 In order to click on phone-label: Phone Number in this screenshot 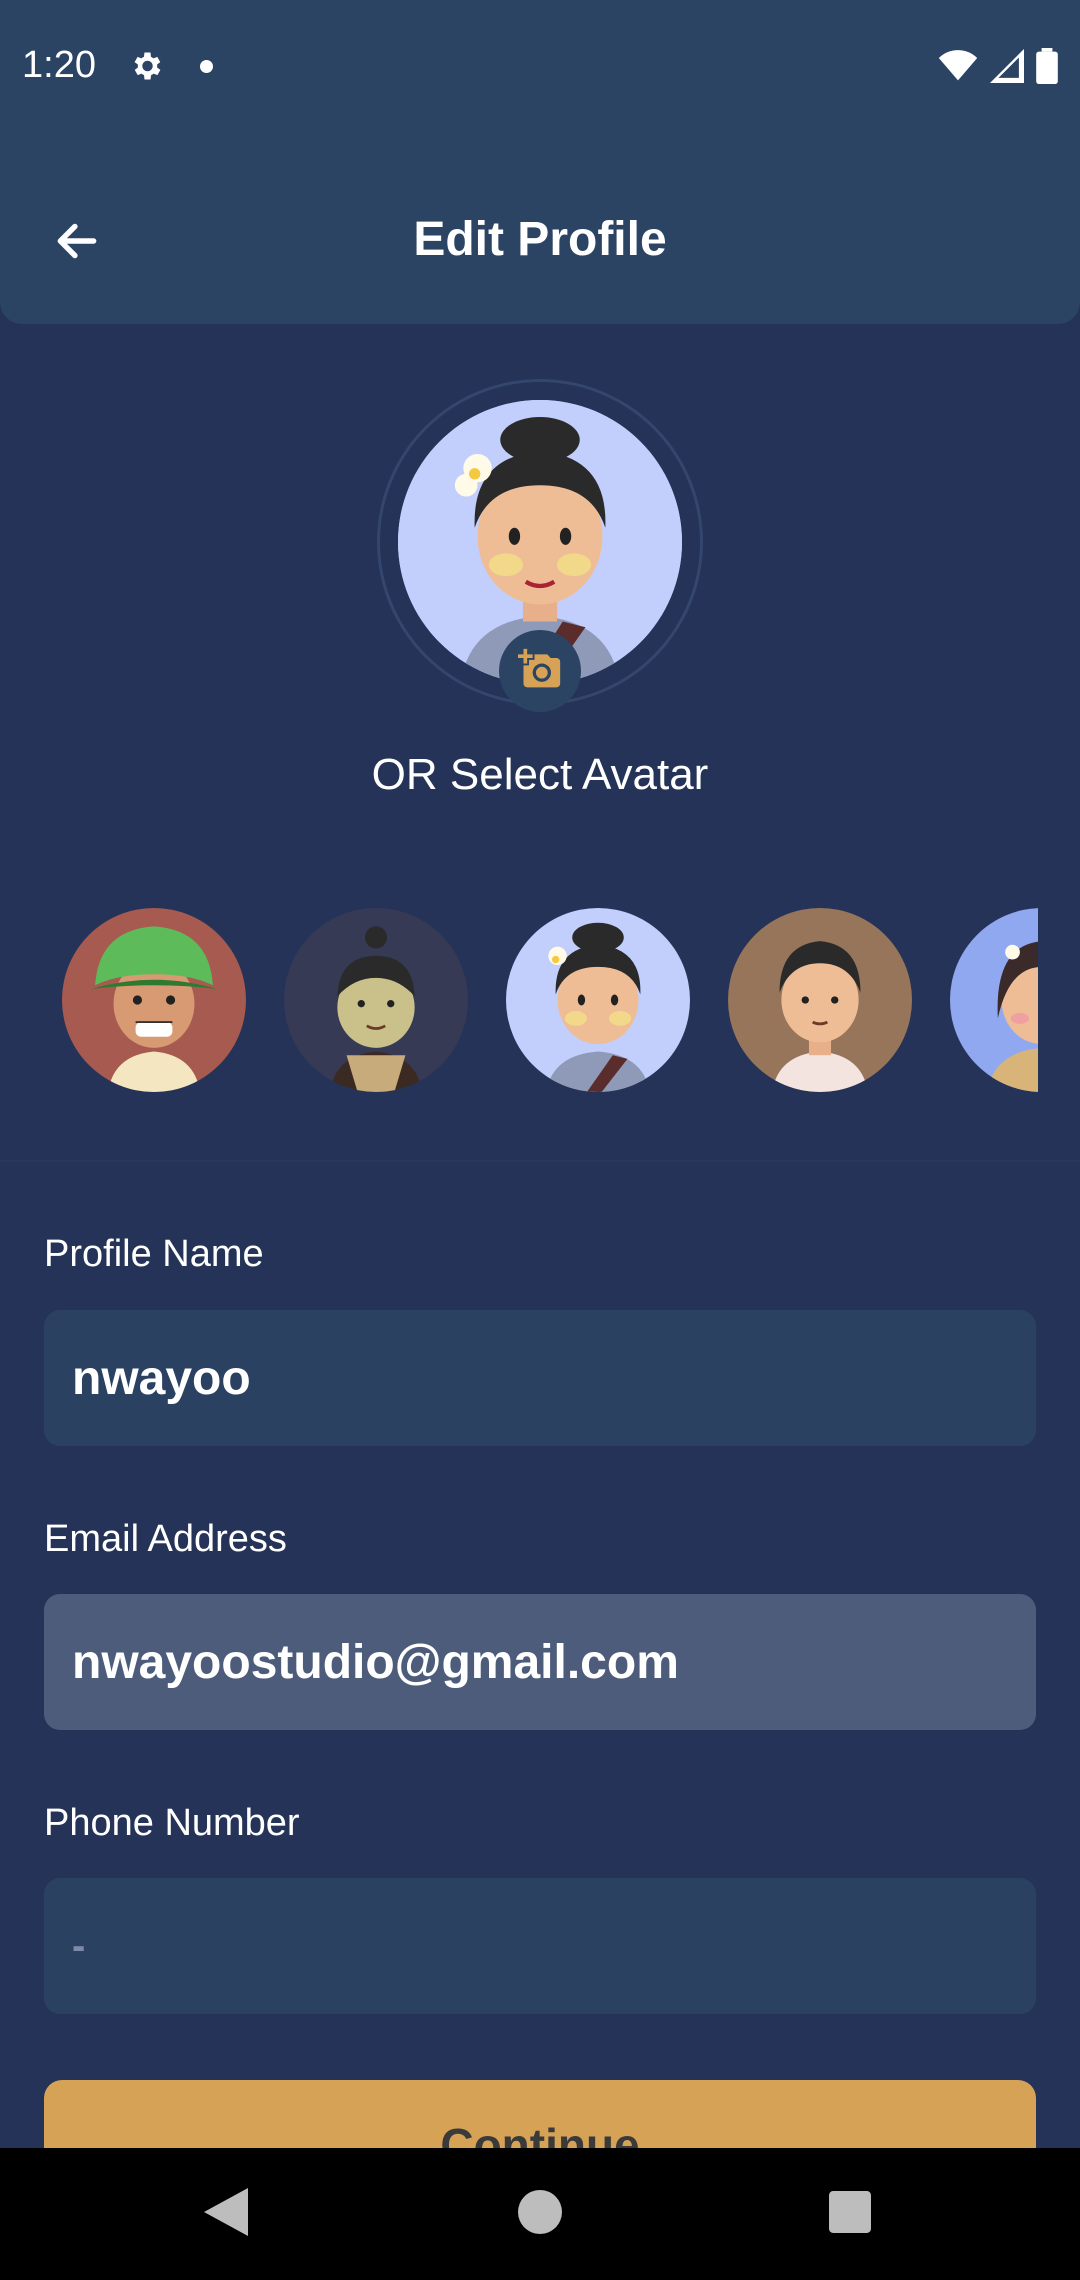, I will do `click(172, 1823)`.